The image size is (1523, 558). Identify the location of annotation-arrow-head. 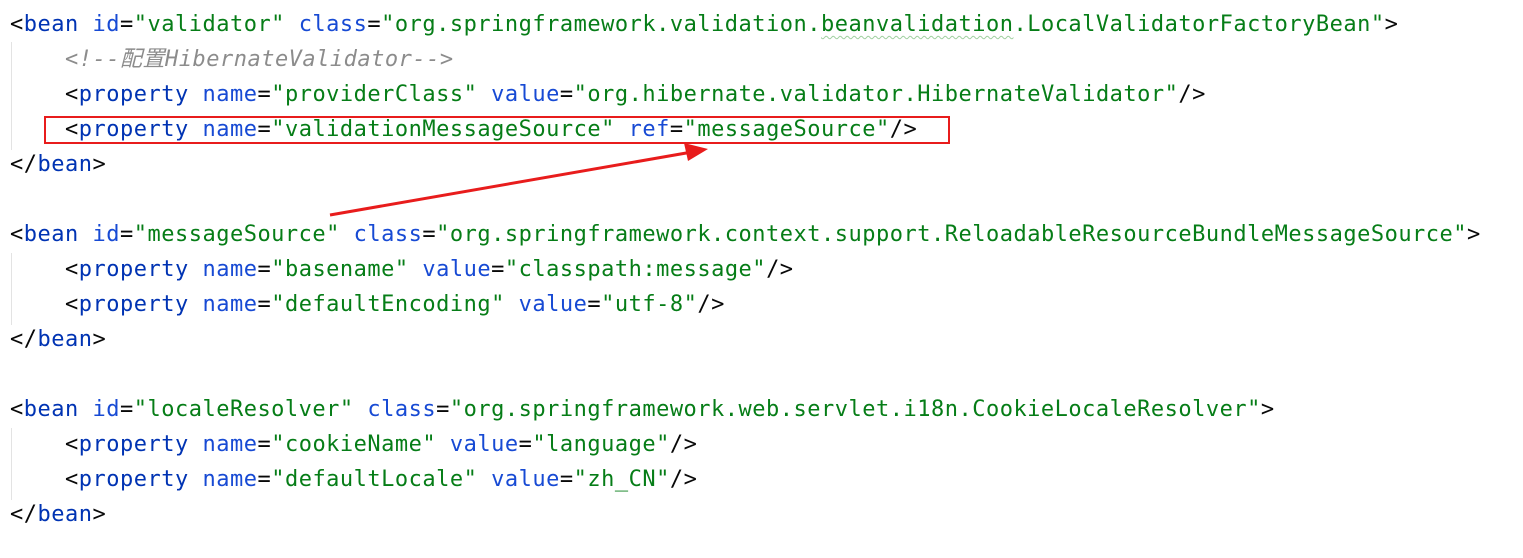
(696, 152).